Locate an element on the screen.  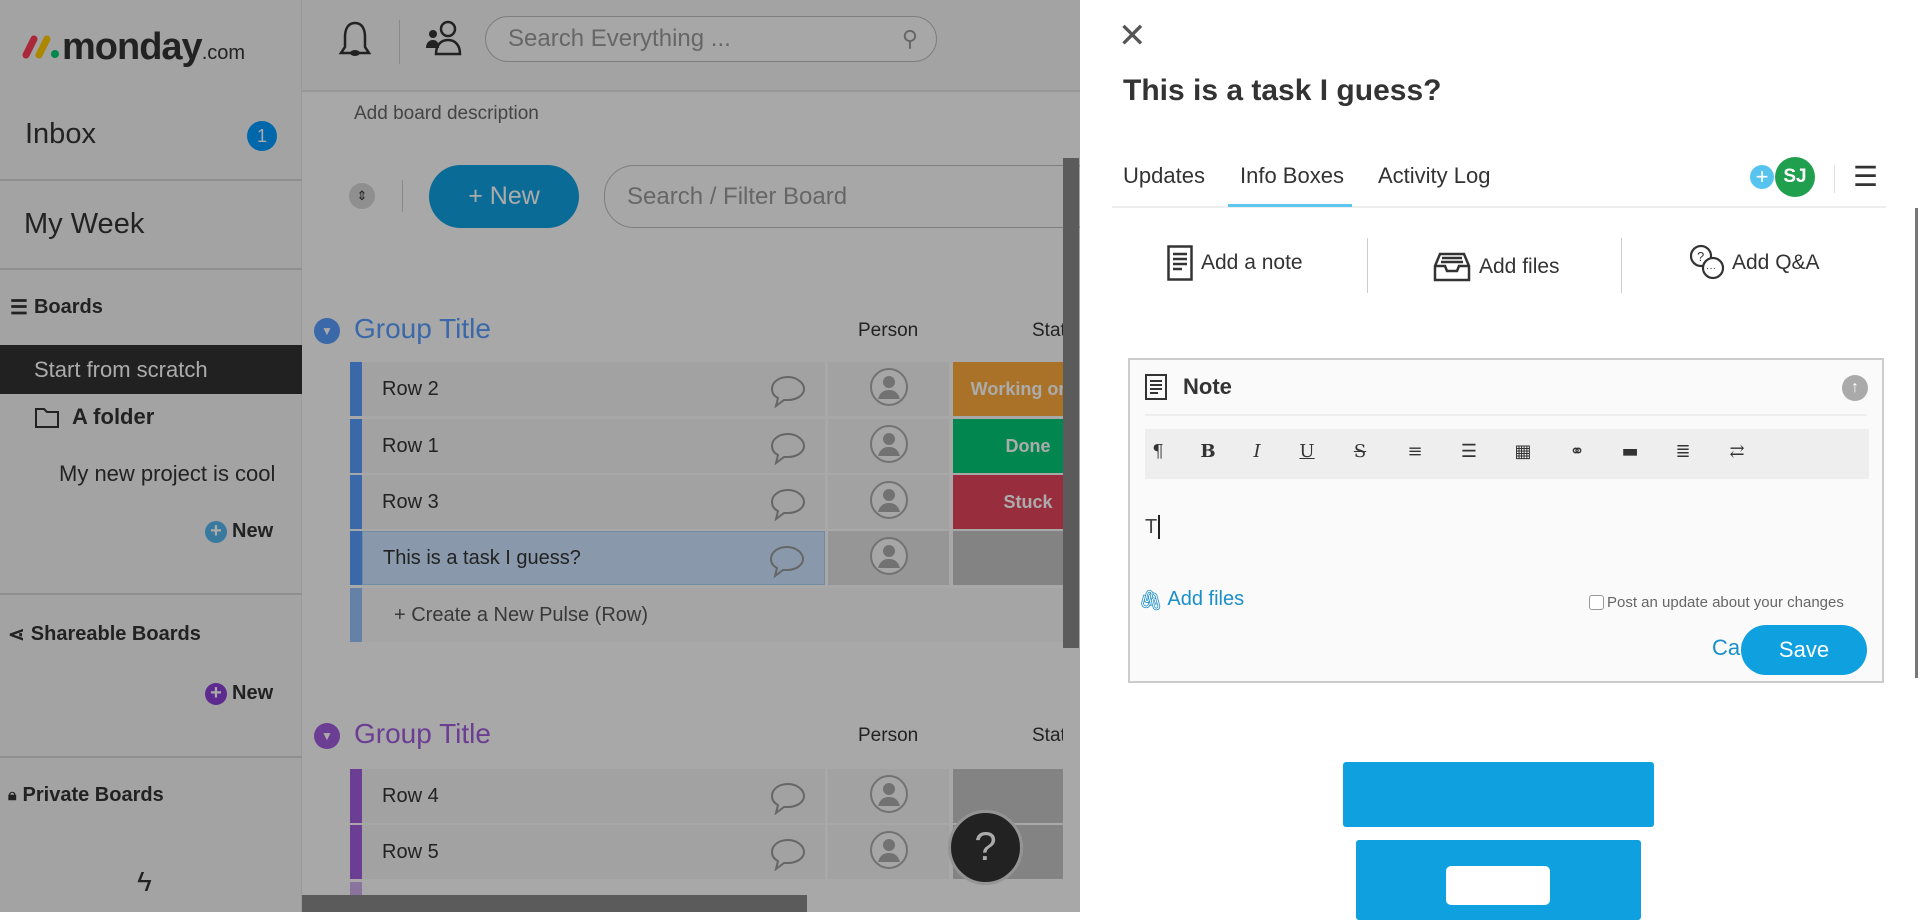
add-files-button: Add files is located at coordinates (1496, 267).